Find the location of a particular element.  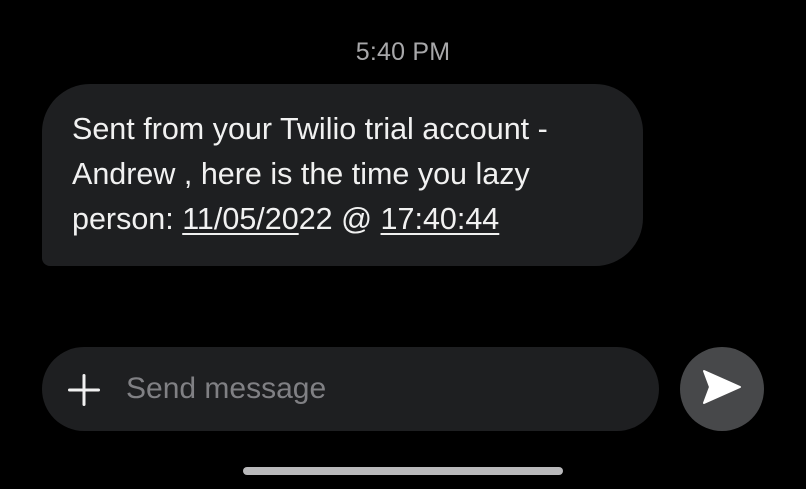

plus-icon is located at coordinates (84, 390).